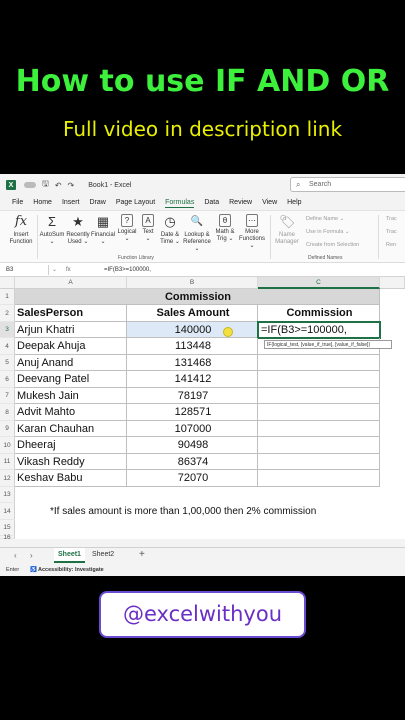 The height and width of the screenshot is (720, 405). What do you see at coordinates (7, 537) in the screenshot?
I see `row-header: 16` at bounding box center [7, 537].